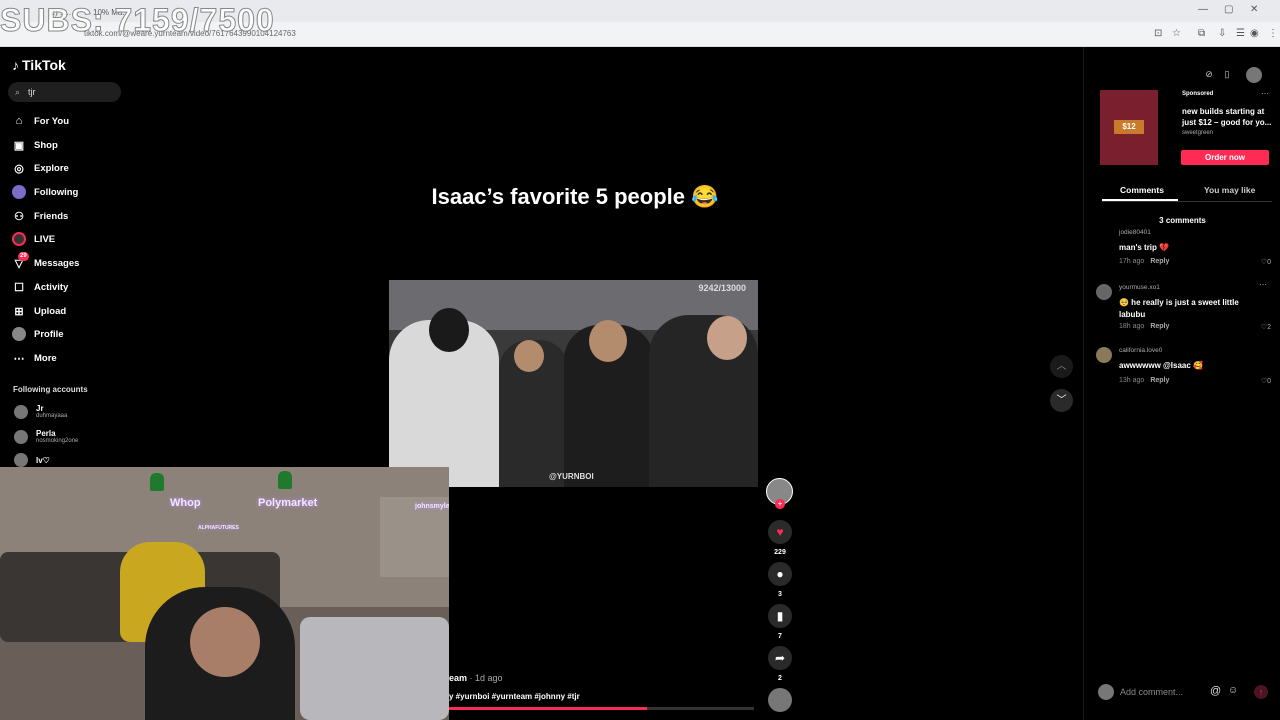 The width and height of the screenshot is (1280, 720). What do you see at coordinates (1225, 157) in the screenshot?
I see `order-now-button: Order now` at bounding box center [1225, 157].